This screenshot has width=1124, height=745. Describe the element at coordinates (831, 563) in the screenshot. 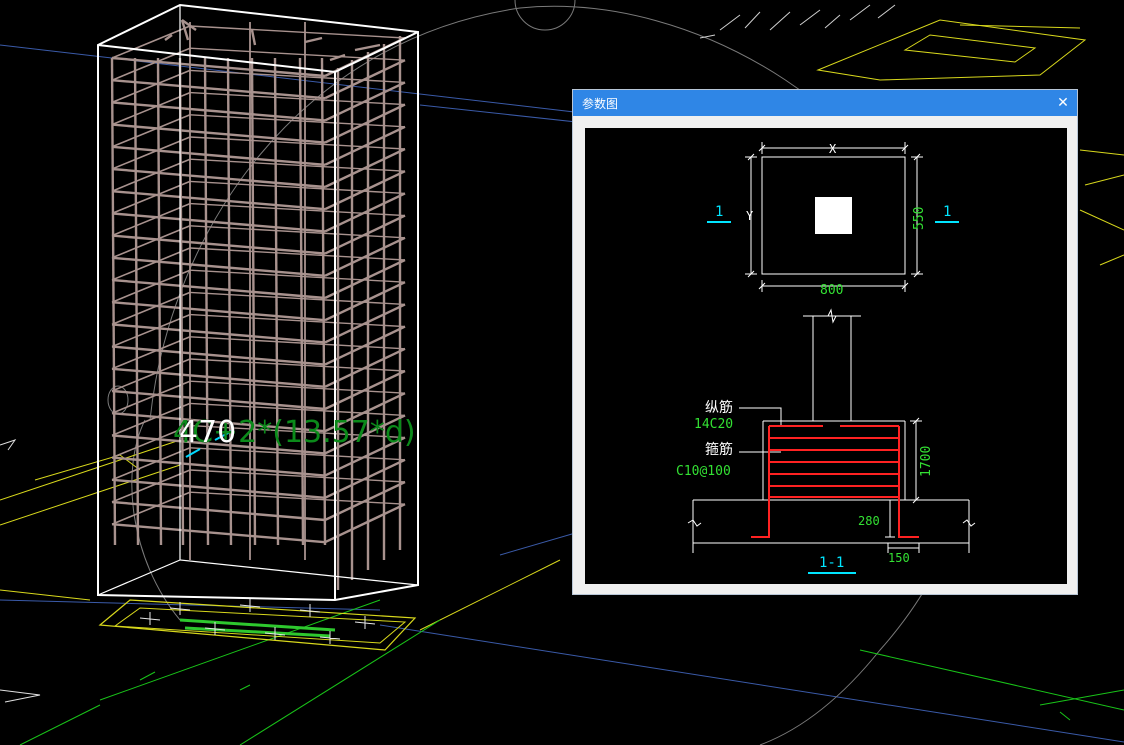

I see `section-title: 1-1` at that location.